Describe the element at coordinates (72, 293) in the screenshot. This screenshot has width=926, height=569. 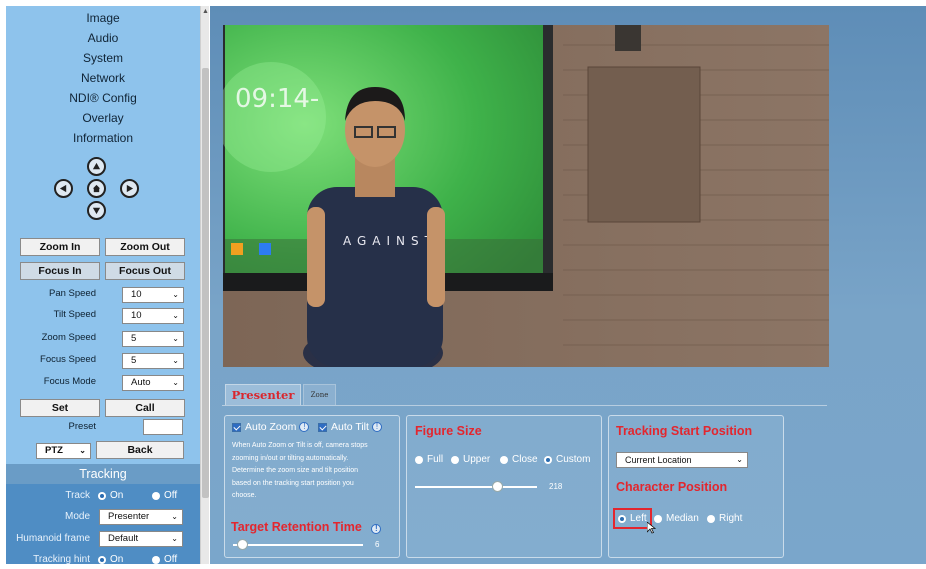
I see `pan-speed-label: Pan Speed` at that location.